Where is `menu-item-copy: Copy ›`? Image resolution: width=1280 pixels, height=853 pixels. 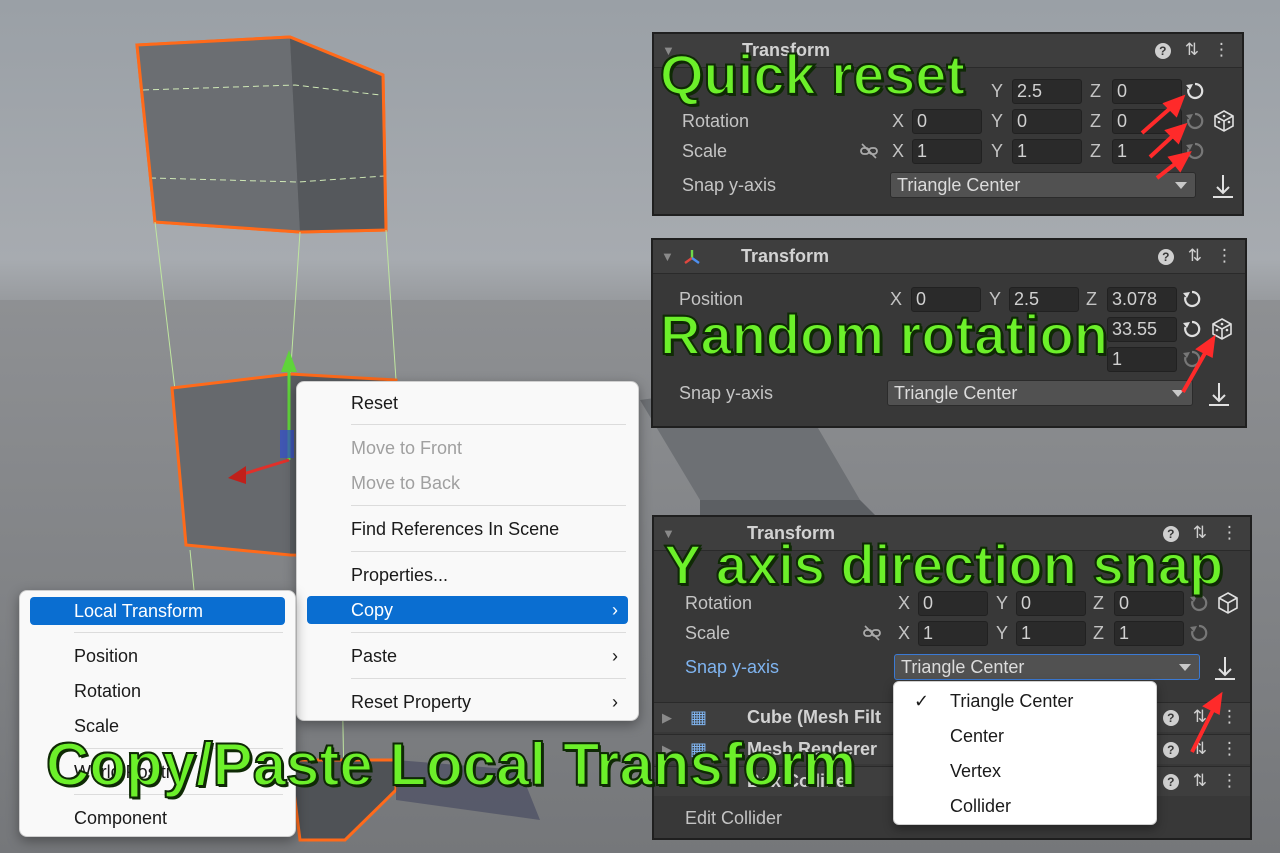 menu-item-copy: Copy › is located at coordinates (467, 610).